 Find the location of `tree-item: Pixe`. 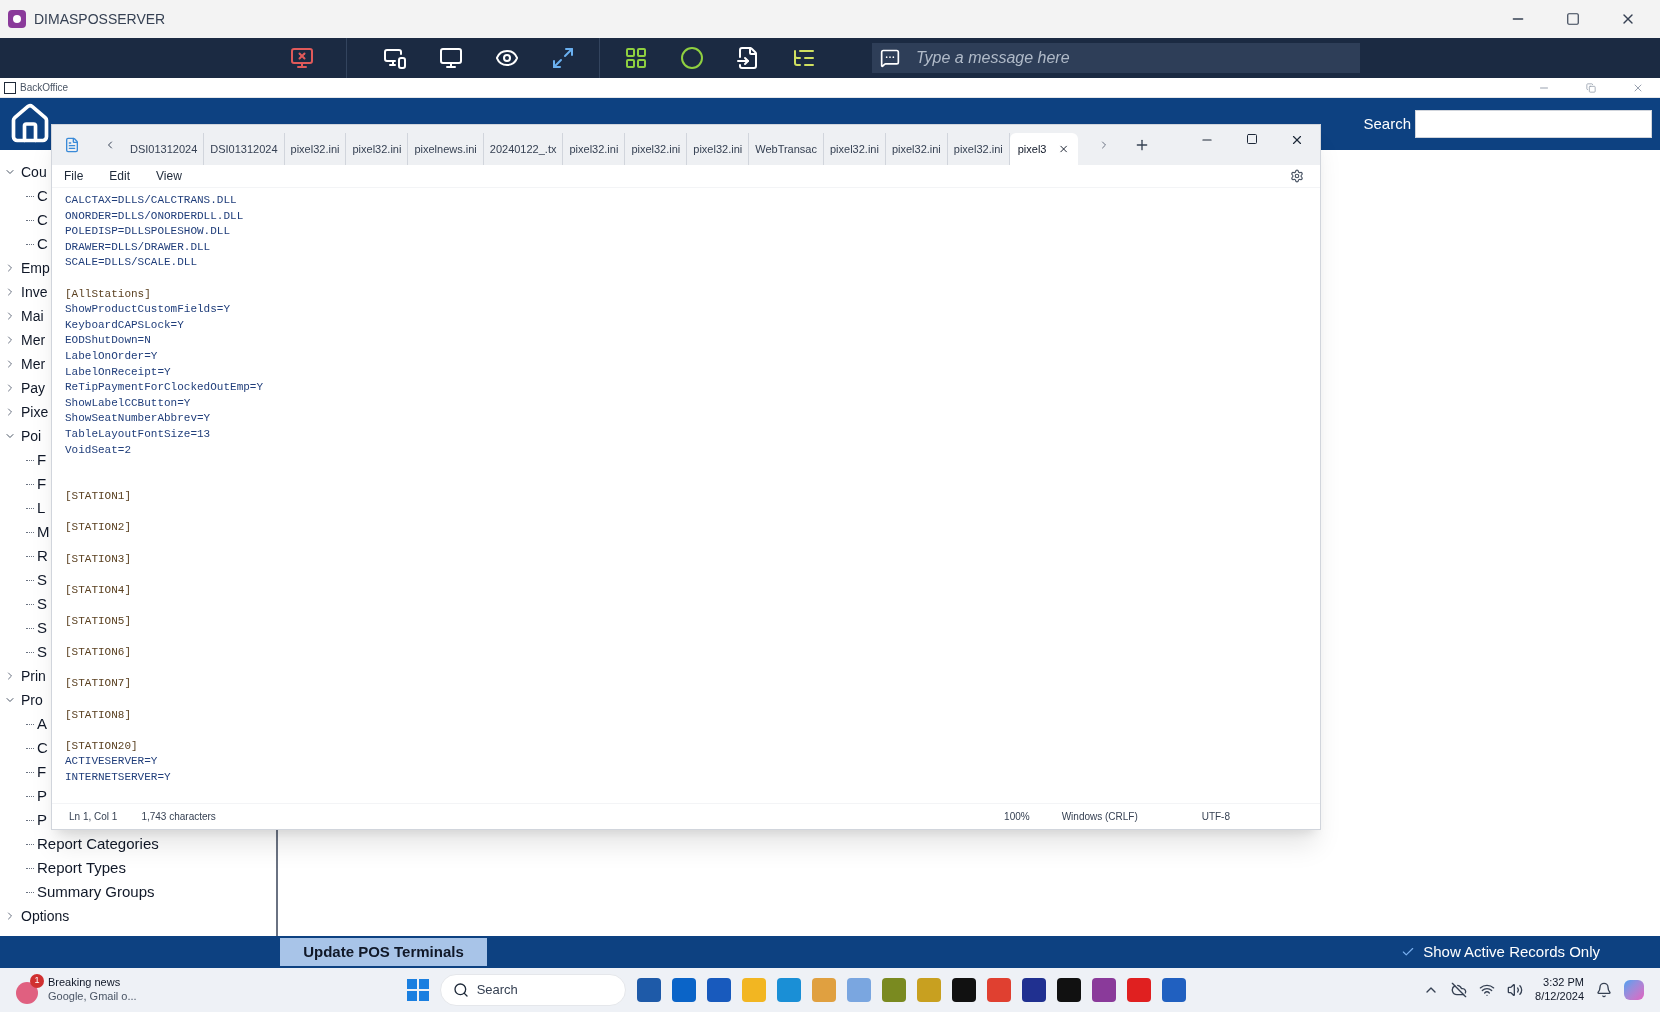

tree-item: Pixe is located at coordinates (35, 412).